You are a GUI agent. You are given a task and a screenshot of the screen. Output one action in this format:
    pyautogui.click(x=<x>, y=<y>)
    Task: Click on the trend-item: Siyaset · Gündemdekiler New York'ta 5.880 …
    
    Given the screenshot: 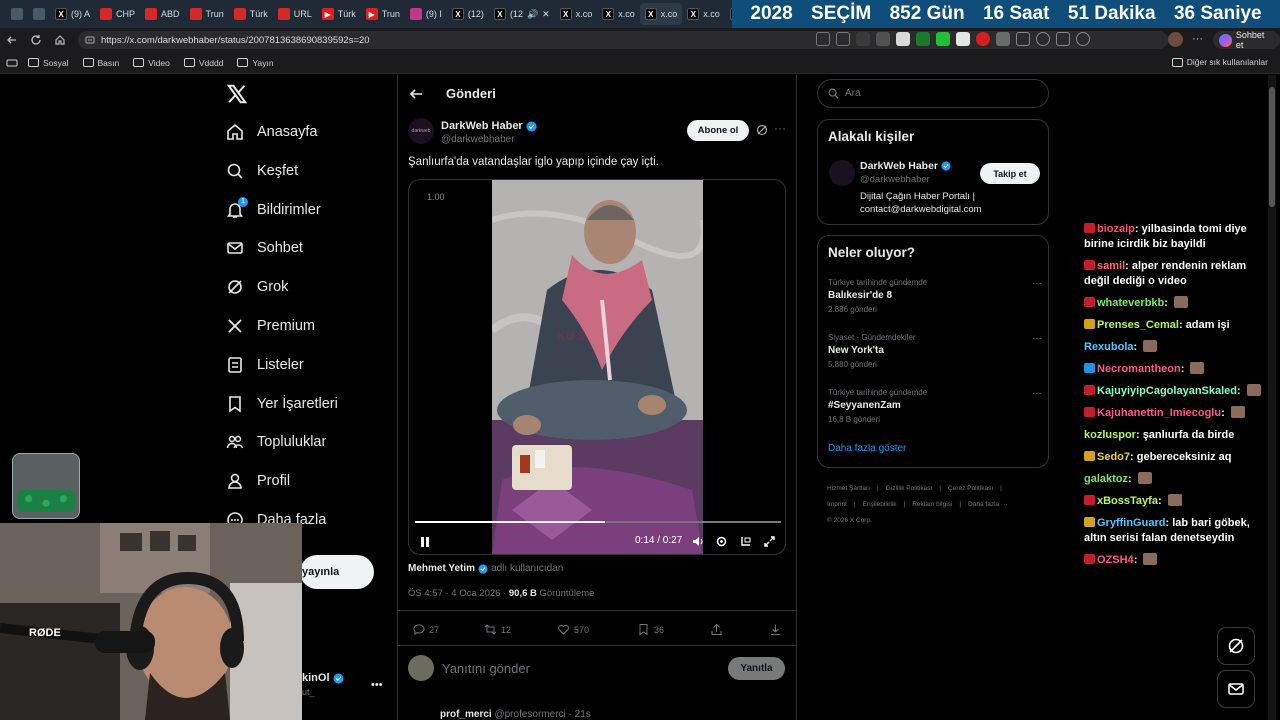 What is the action you would take?
    pyautogui.click(x=935, y=351)
    